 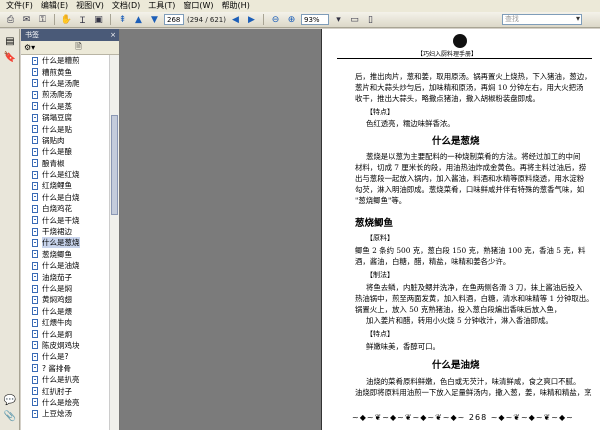 I want to click on email-icon: ✉, so click(x=26, y=20).